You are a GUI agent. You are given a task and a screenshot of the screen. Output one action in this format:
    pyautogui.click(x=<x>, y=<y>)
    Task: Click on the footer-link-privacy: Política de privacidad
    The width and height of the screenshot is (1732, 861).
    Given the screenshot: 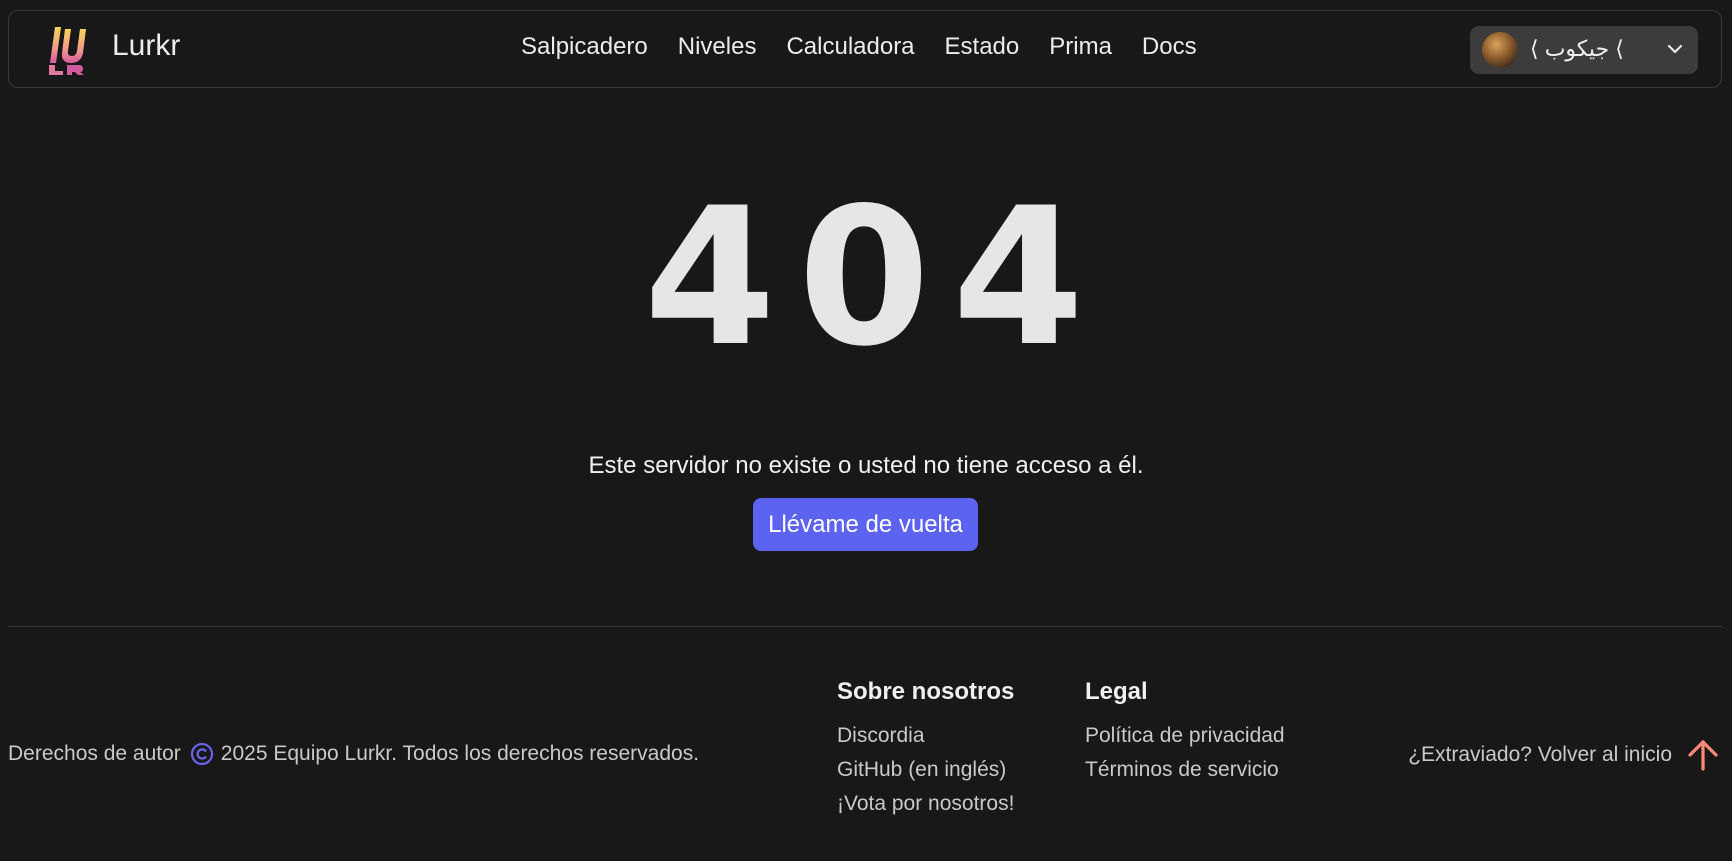 What is the action you would take?
    pyautogui.click(x=1185, y=736)
    